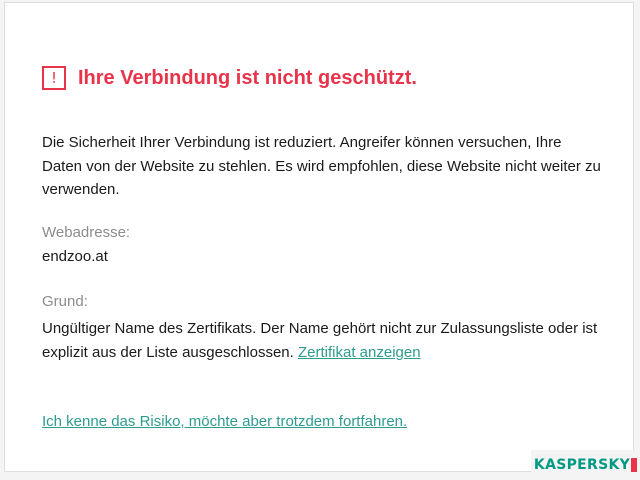 The width and height of the screenshot is (640, 480). I want to click on web-address-label: Webadresse:, so click(86, 232).